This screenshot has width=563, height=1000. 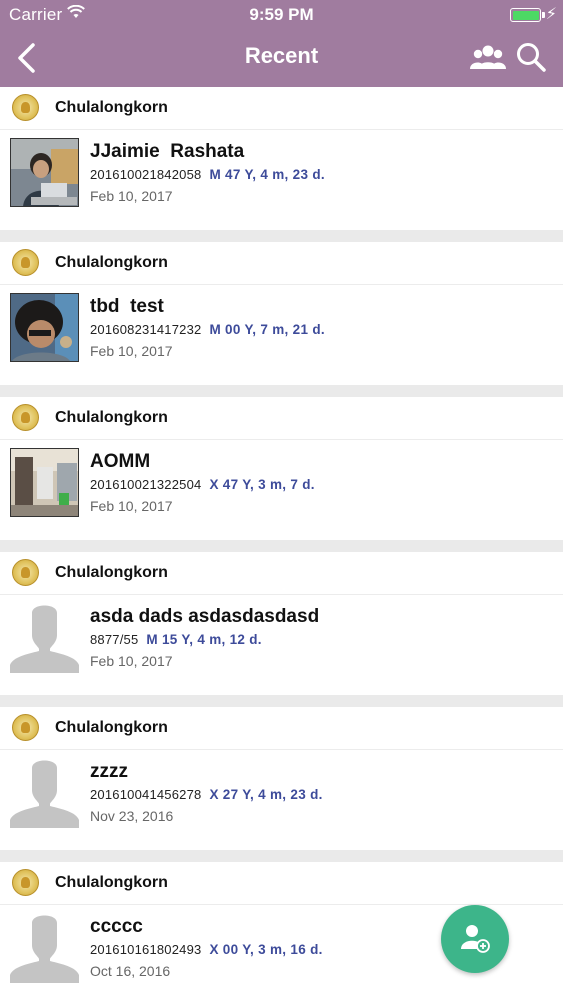 I want to click on patient-id-line: 201610021842058 M 47 Y, 4 m, 23 d., so click(x=207, y=174).